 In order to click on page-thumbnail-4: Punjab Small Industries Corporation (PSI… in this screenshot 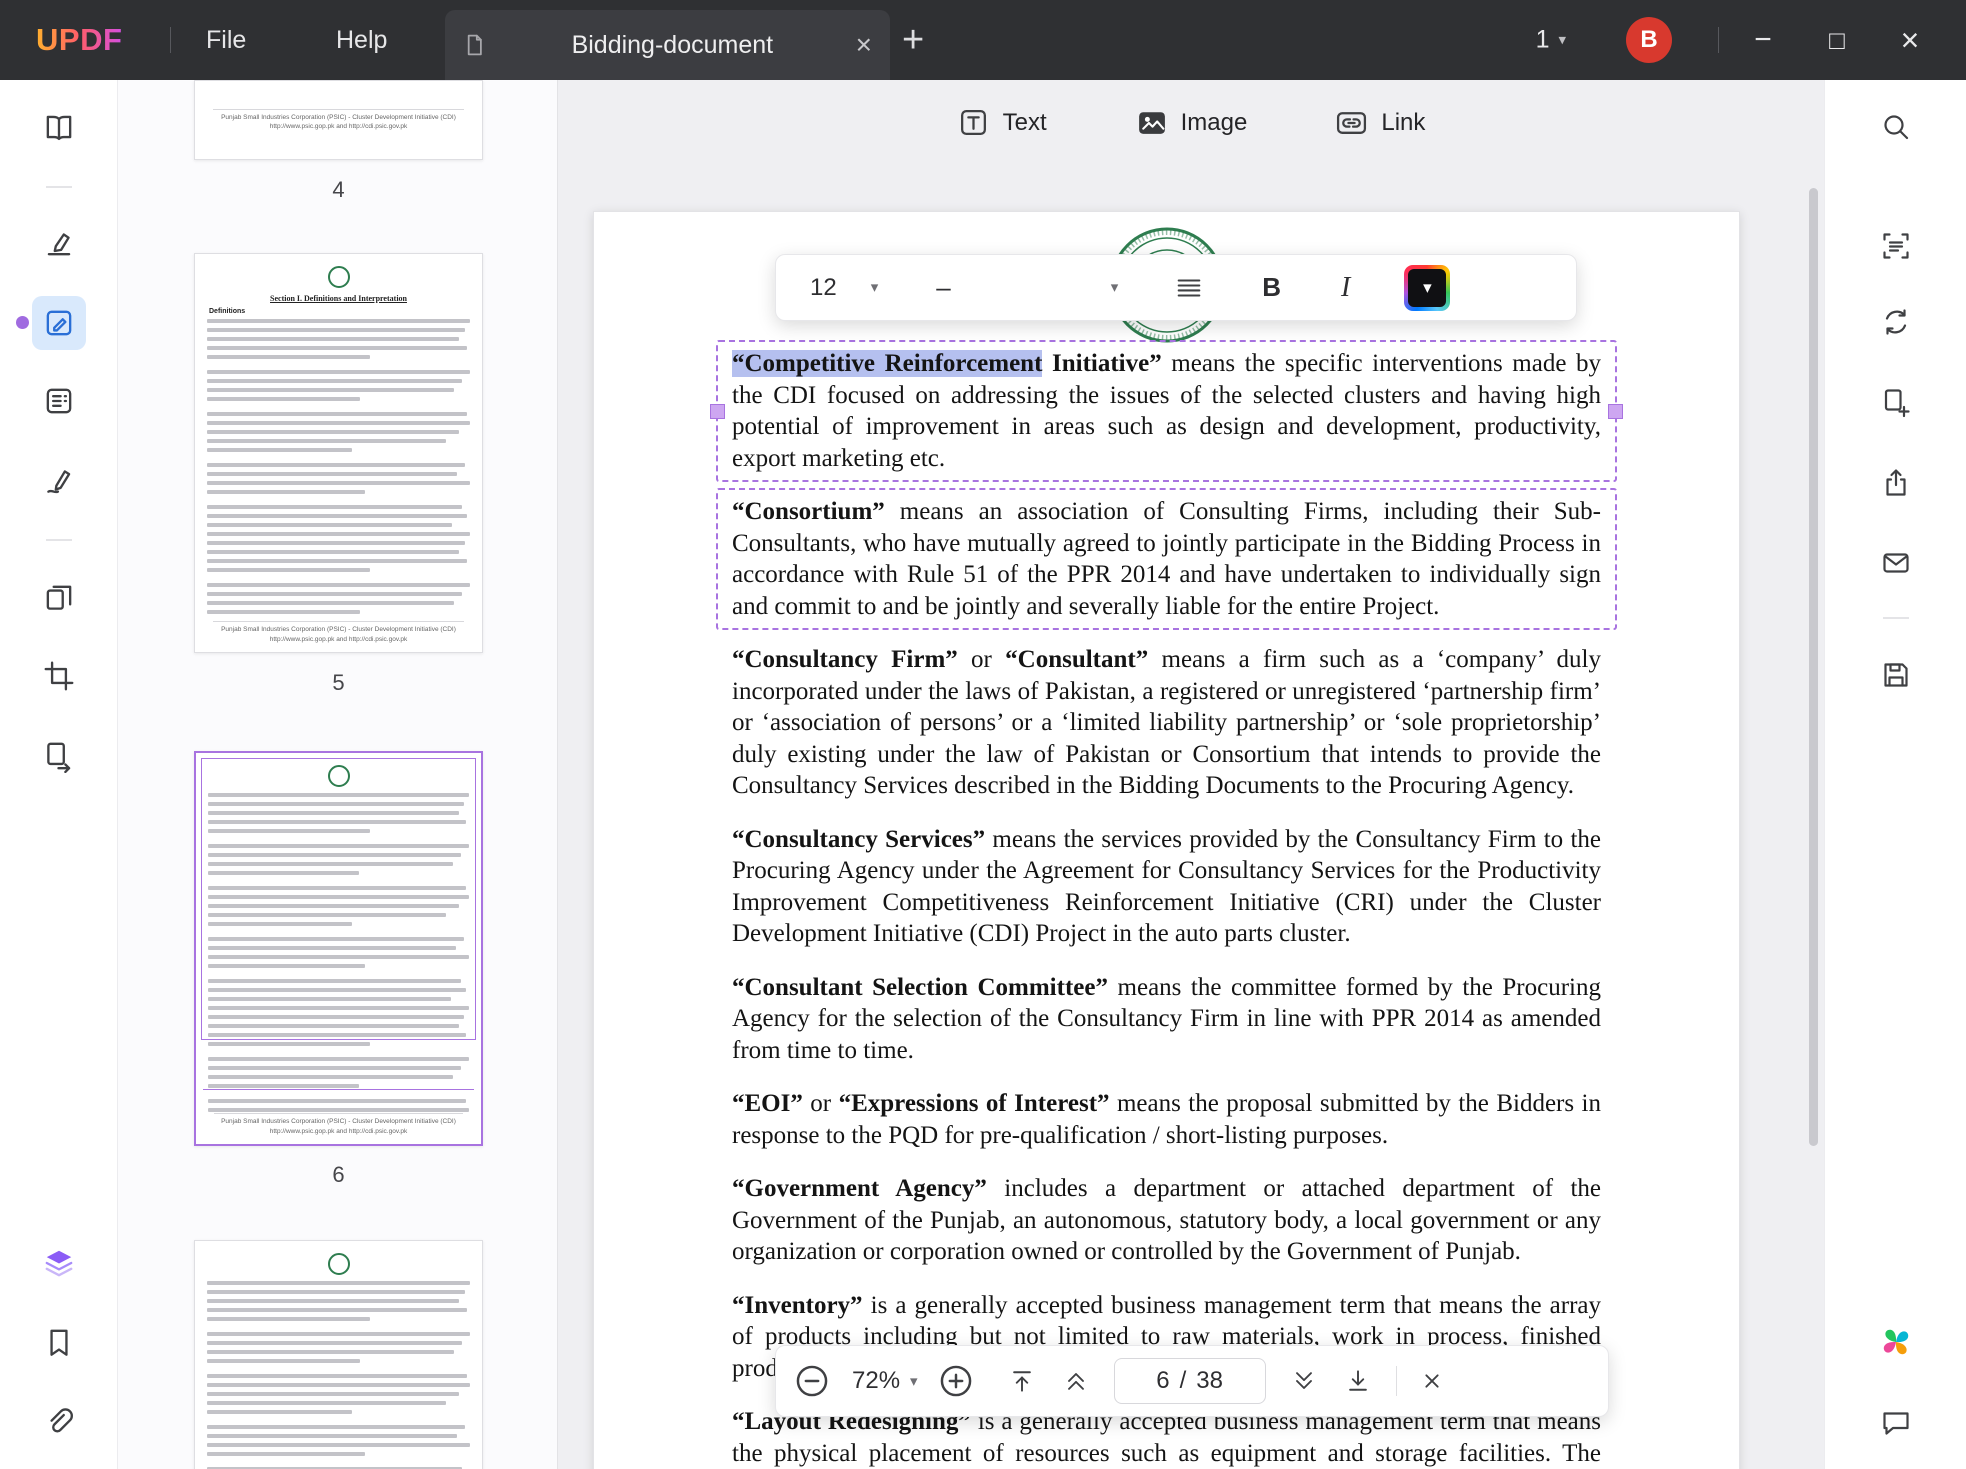, I will do `click(338, 120)`.